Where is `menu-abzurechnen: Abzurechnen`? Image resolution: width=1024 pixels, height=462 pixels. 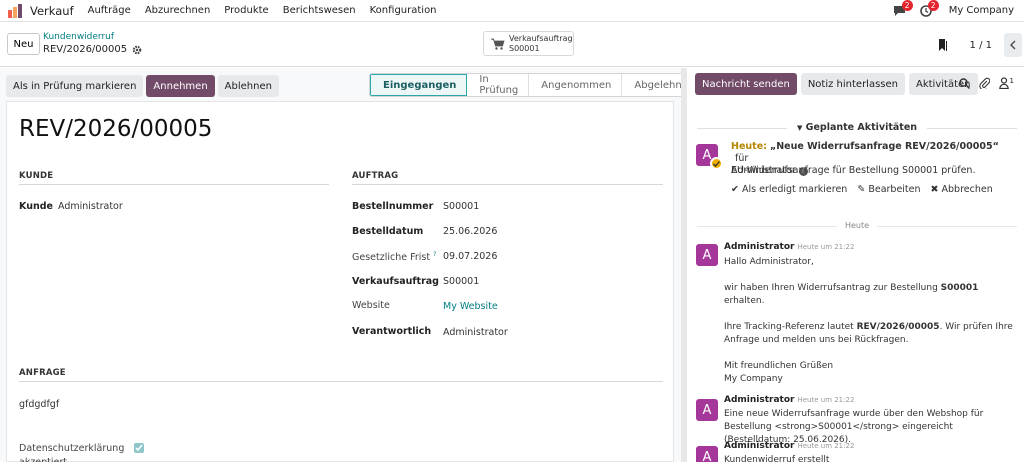
menu-abzurechnen: Abzurechnen is located at coordinates (177, 10).